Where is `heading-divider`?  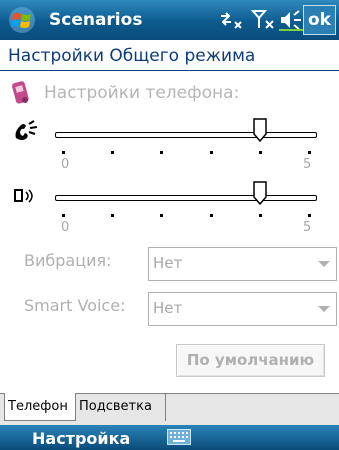 heading-divider is located at coordinates (169, 70).